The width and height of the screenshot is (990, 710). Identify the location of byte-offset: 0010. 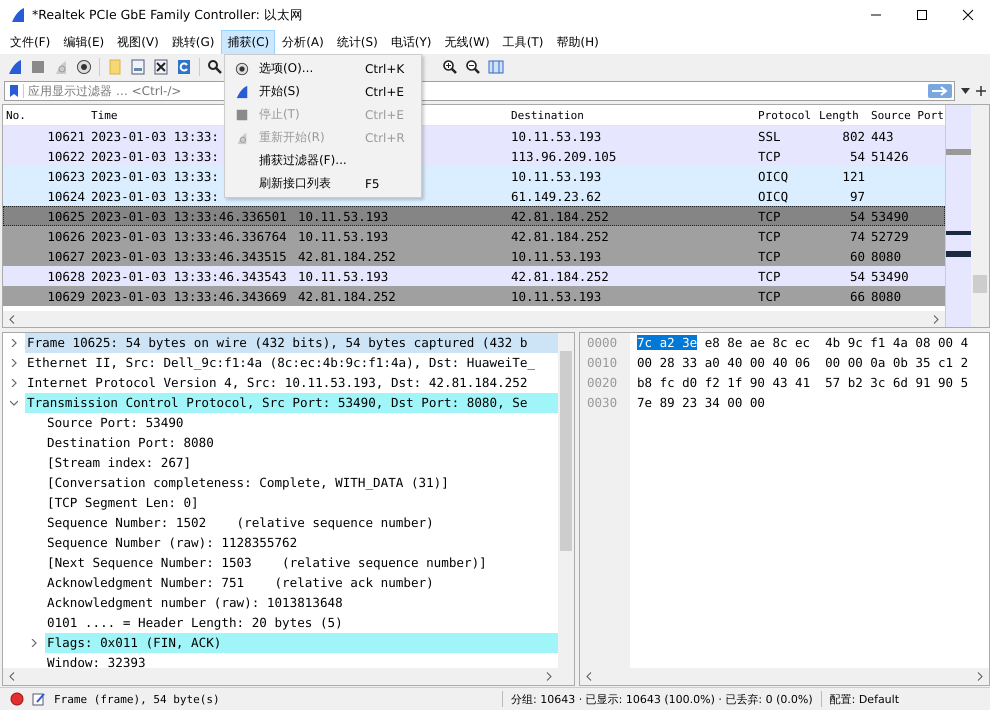
(602, 363).